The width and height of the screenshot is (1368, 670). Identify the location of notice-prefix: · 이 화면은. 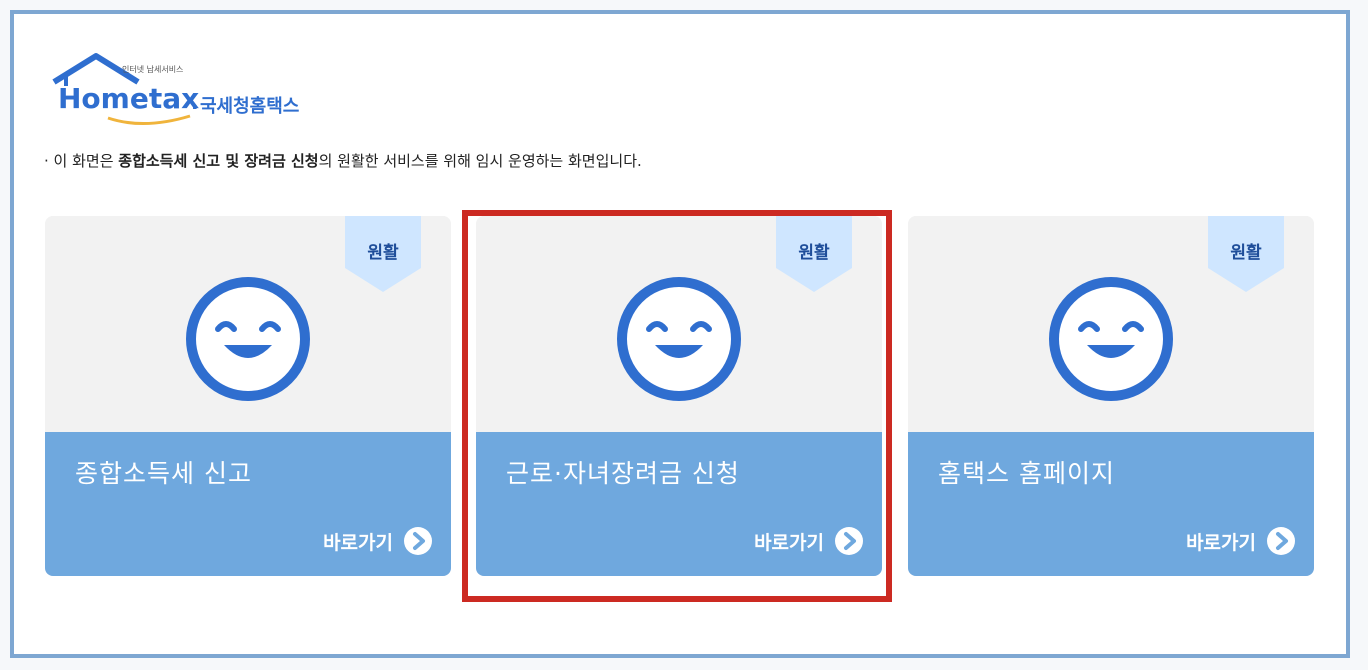
(81, 161).